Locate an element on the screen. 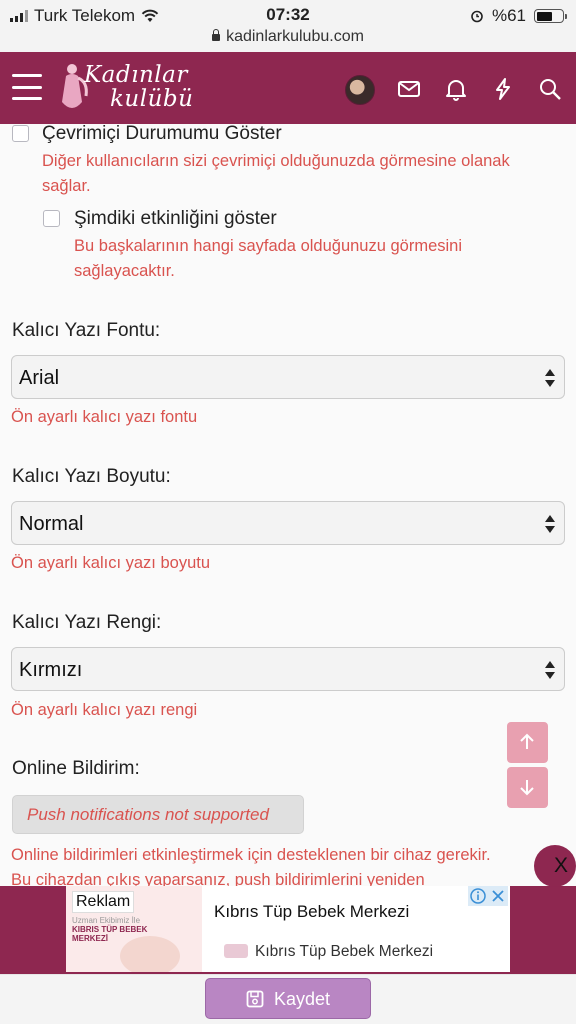 The width and height of the screenshot is (576, 1024). ad-close-button: X is located at coordinates (555, 866).